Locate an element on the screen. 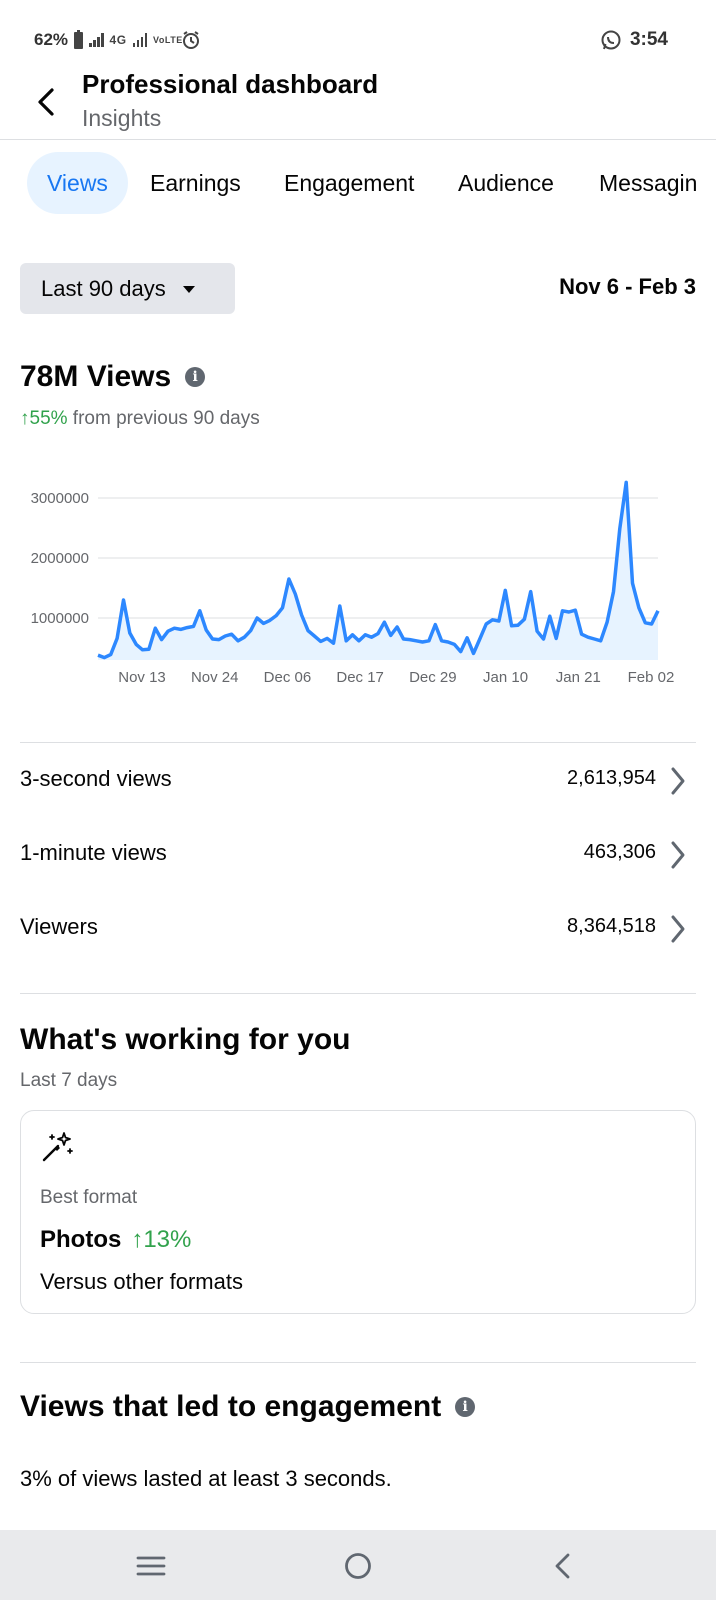 Image resolution: width=716 pixels, height=1600 pixels. battery-icon is located at coordinates (79, 39).